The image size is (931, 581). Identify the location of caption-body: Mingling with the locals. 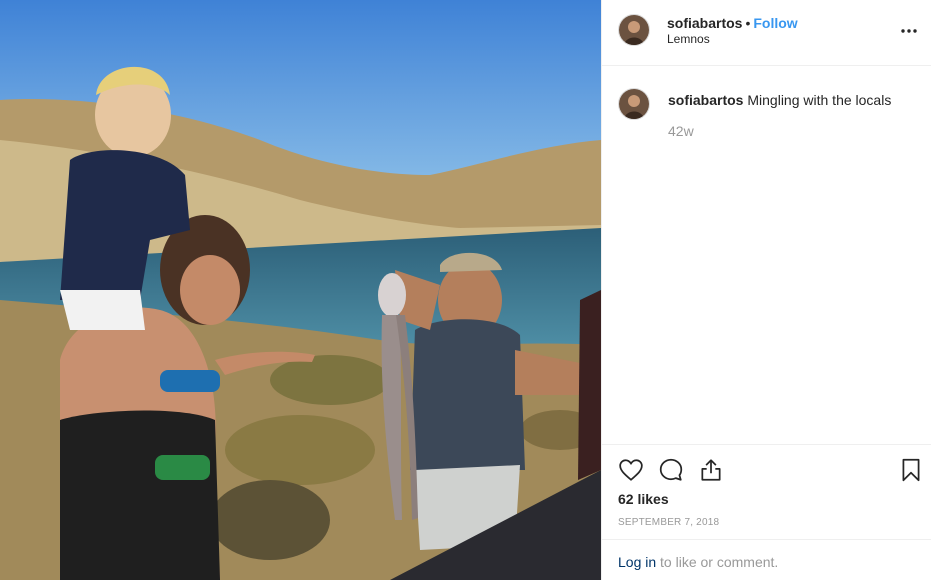
(819, 100).